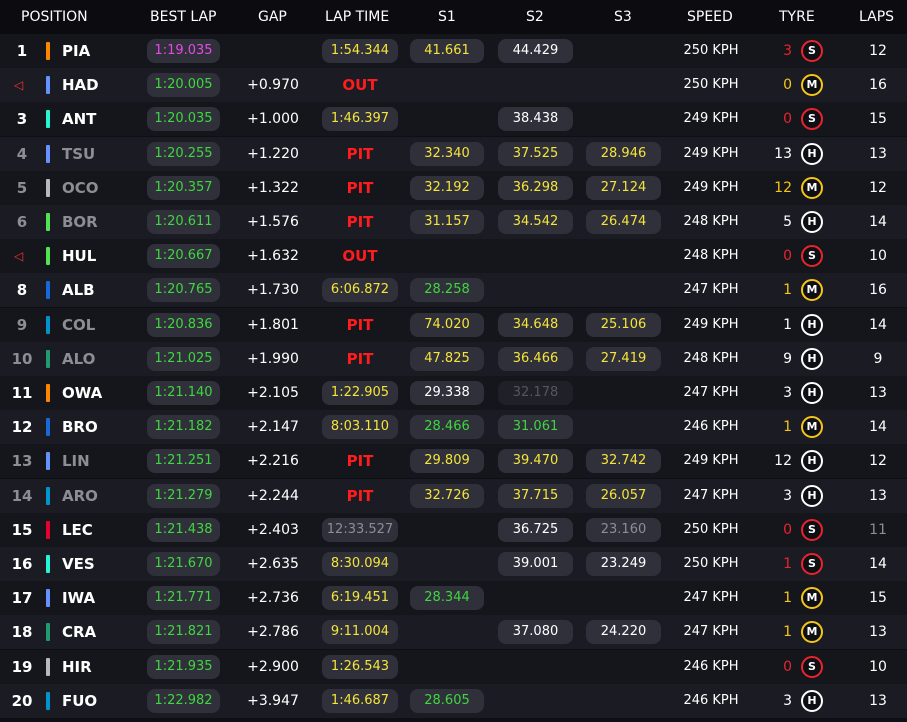 The image size is (907, 722). Describe the element at coordinates (183, 256) in the screenshot. I see `best-lap-time: 1:20.667` at that location.